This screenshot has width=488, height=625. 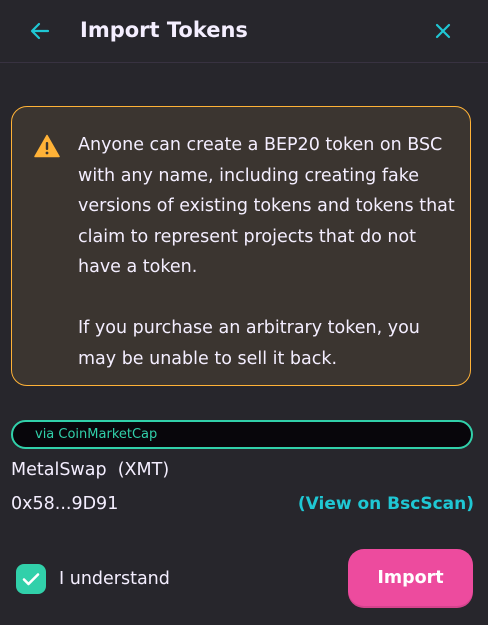 I want to click on import-button: Import, so click(x=410, y=578).